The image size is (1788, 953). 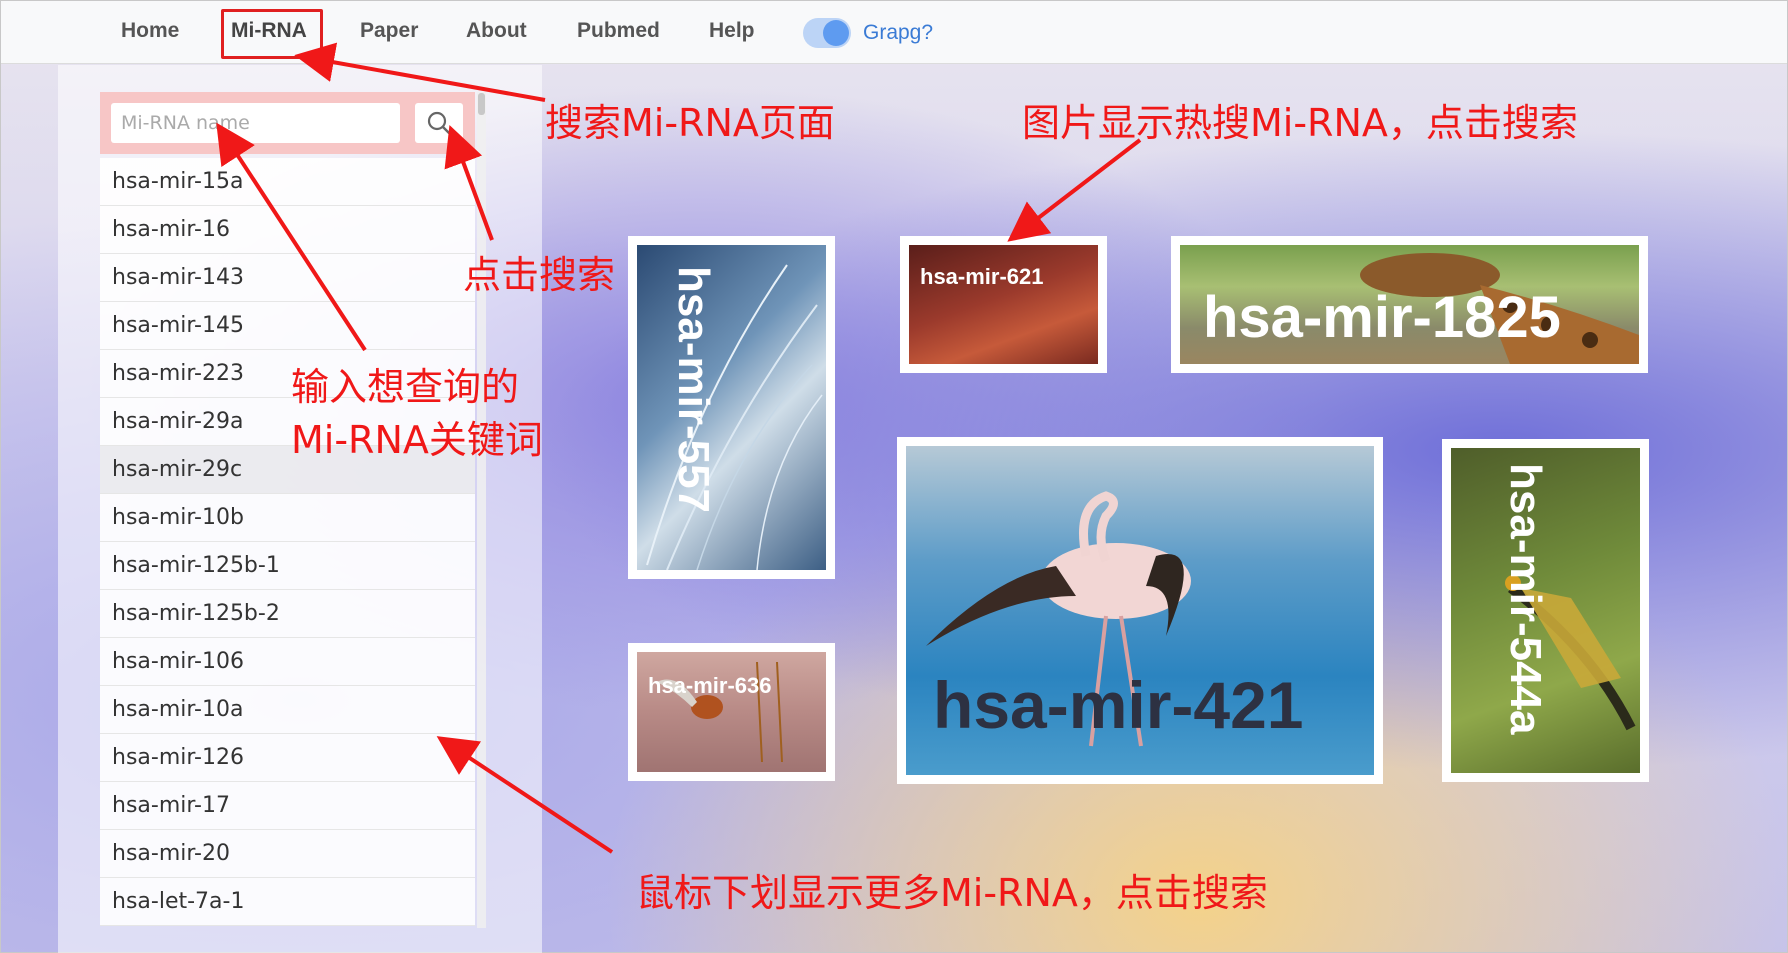 What do you see at coordinates (287, 854) in the screenshot?
I see `list-item: hsa-mir-20` at bounding box center [287, 854].